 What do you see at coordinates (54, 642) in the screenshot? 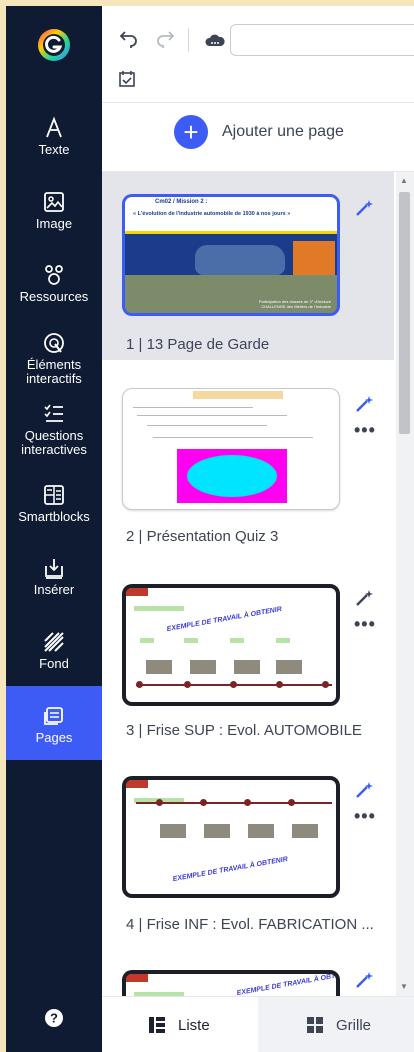
I see `background-icon` at bounding box center [54, 642].